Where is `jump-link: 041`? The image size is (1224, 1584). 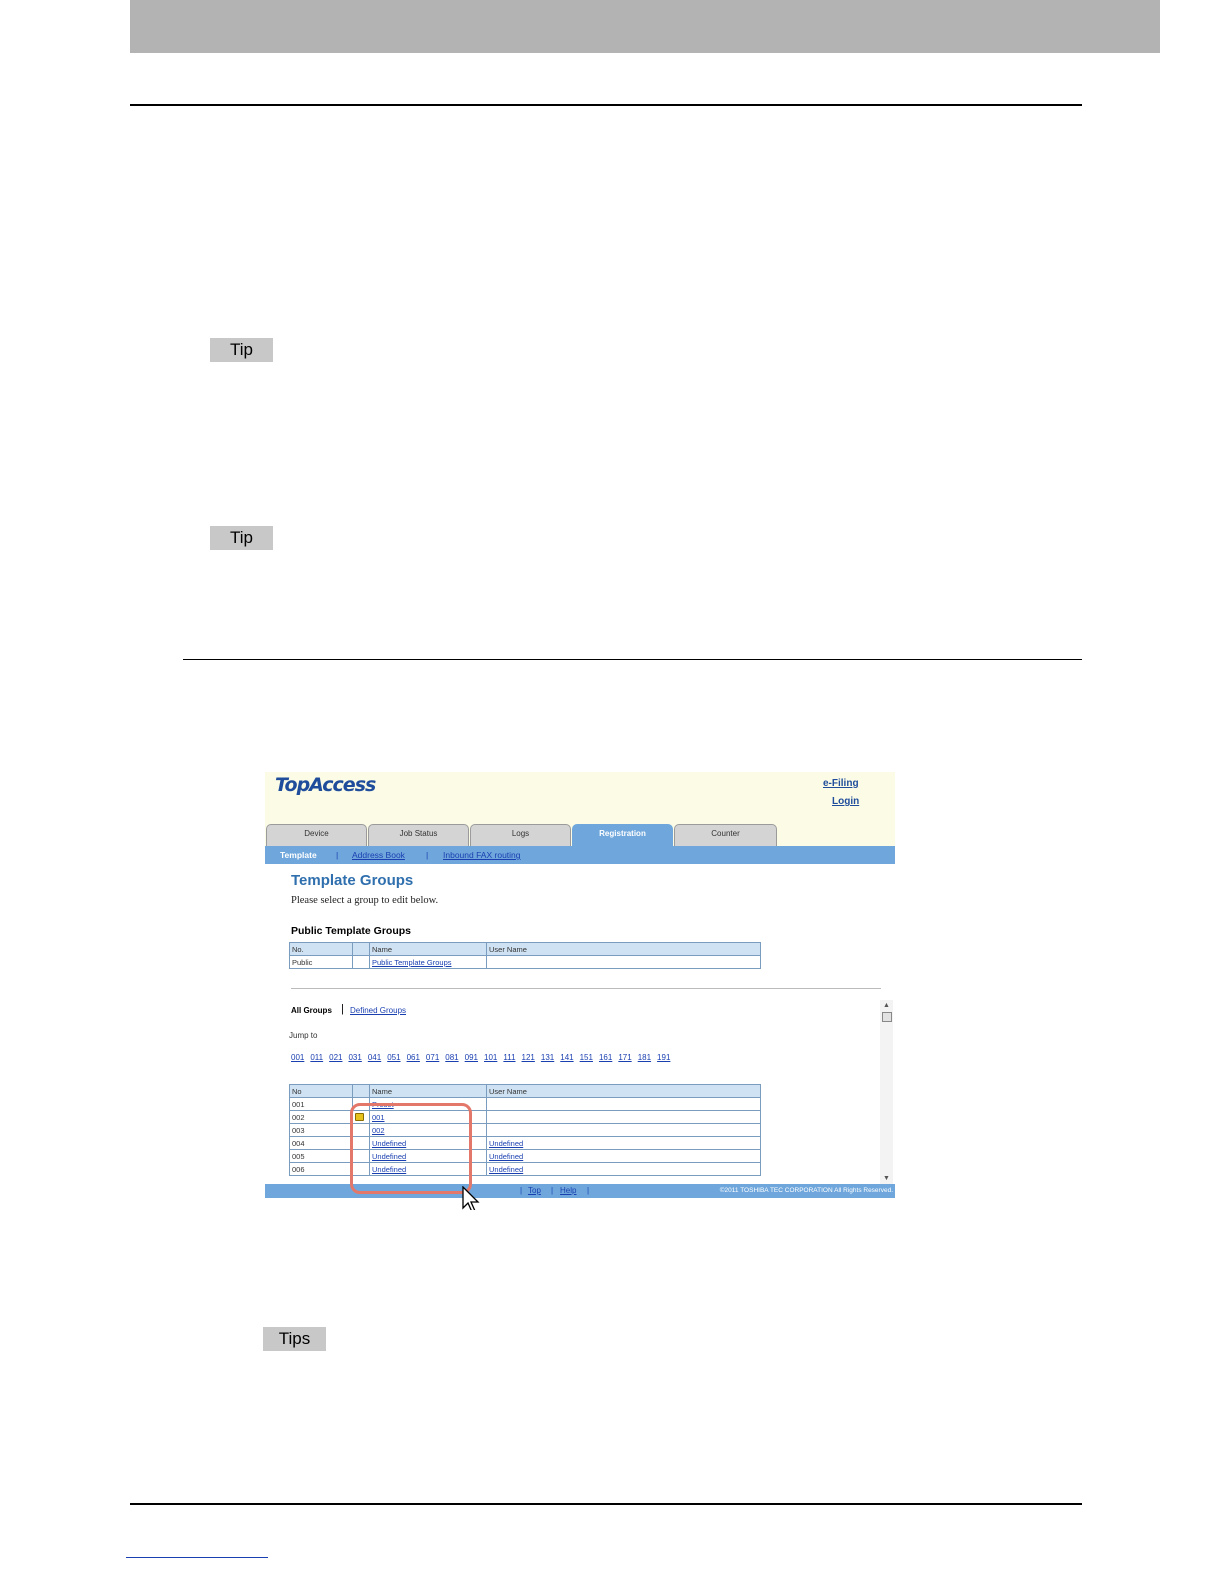 jump-link: 041 is located at coordinates (374, 1057).